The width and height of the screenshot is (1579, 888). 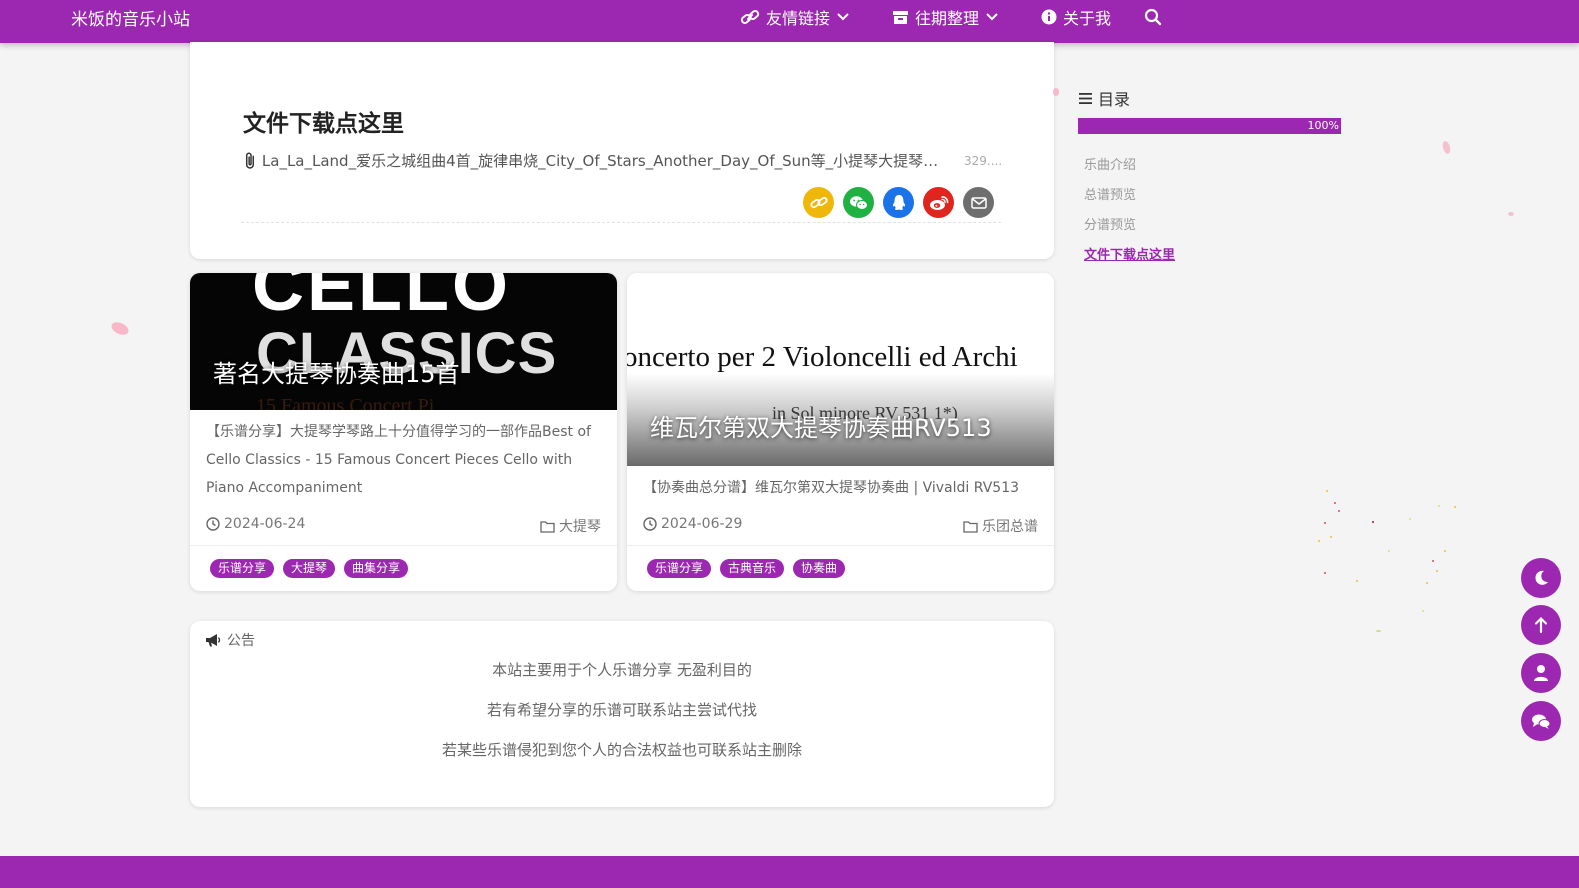 I want to click on post-title: 维瓦尔第双大提琴协奏曲RV513, so click(x=821, y=425).